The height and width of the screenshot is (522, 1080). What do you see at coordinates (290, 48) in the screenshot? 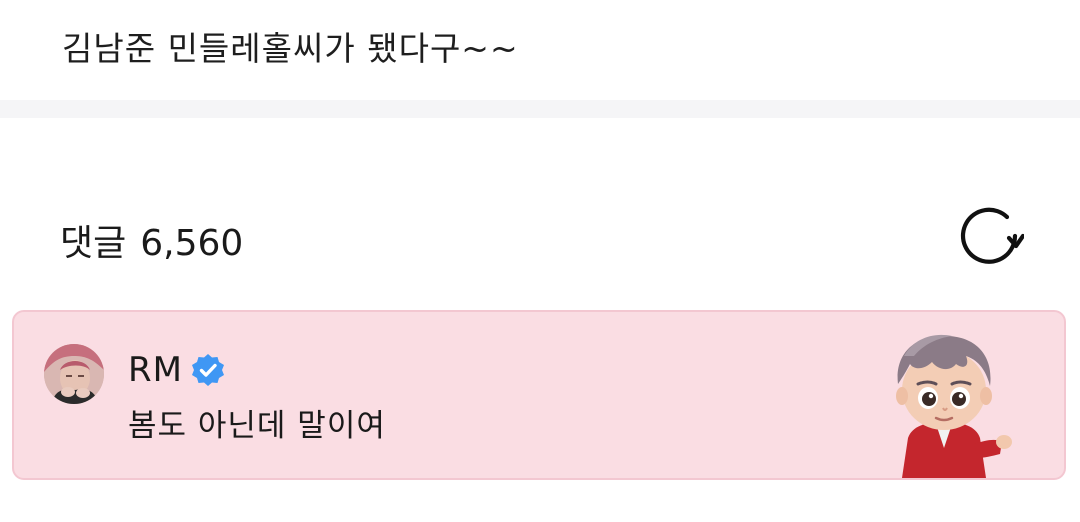
I see `post-text: 김남준 민들레홀씨가 됐다구~~` at bounding box center [290, 48].